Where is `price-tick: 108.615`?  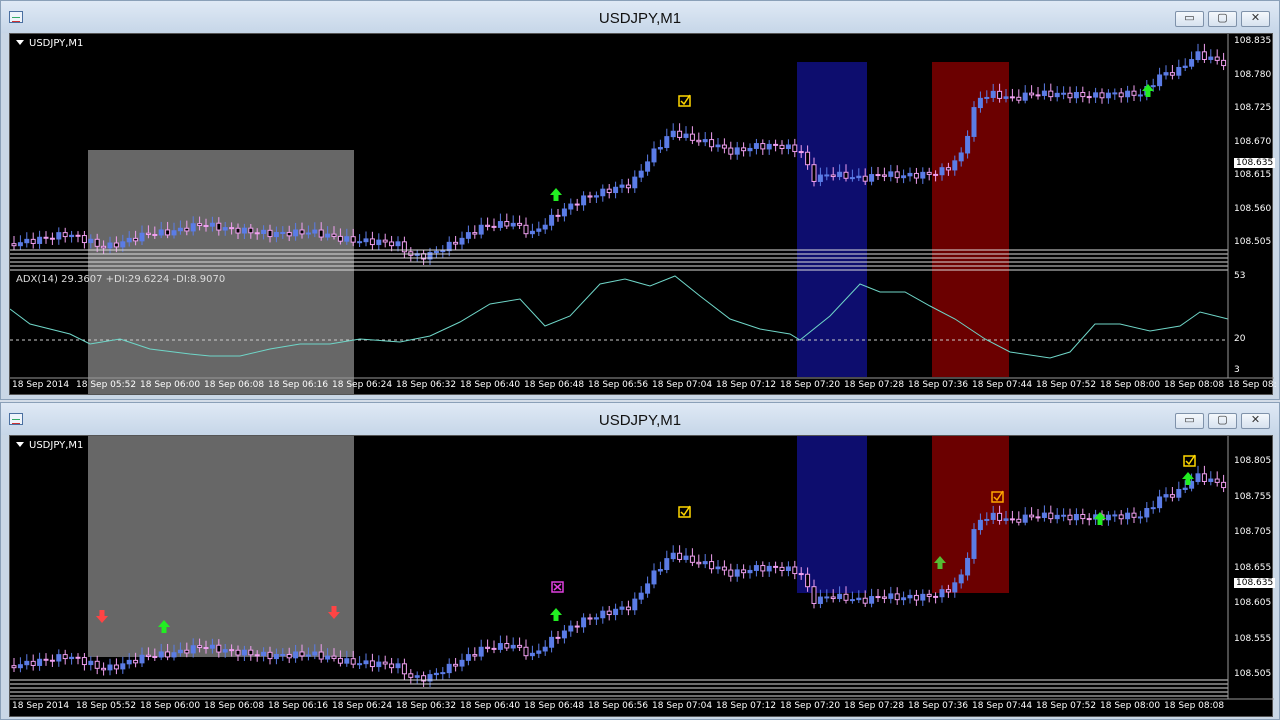 price-tick: 108.615 is located at coordinates (1253, 175).